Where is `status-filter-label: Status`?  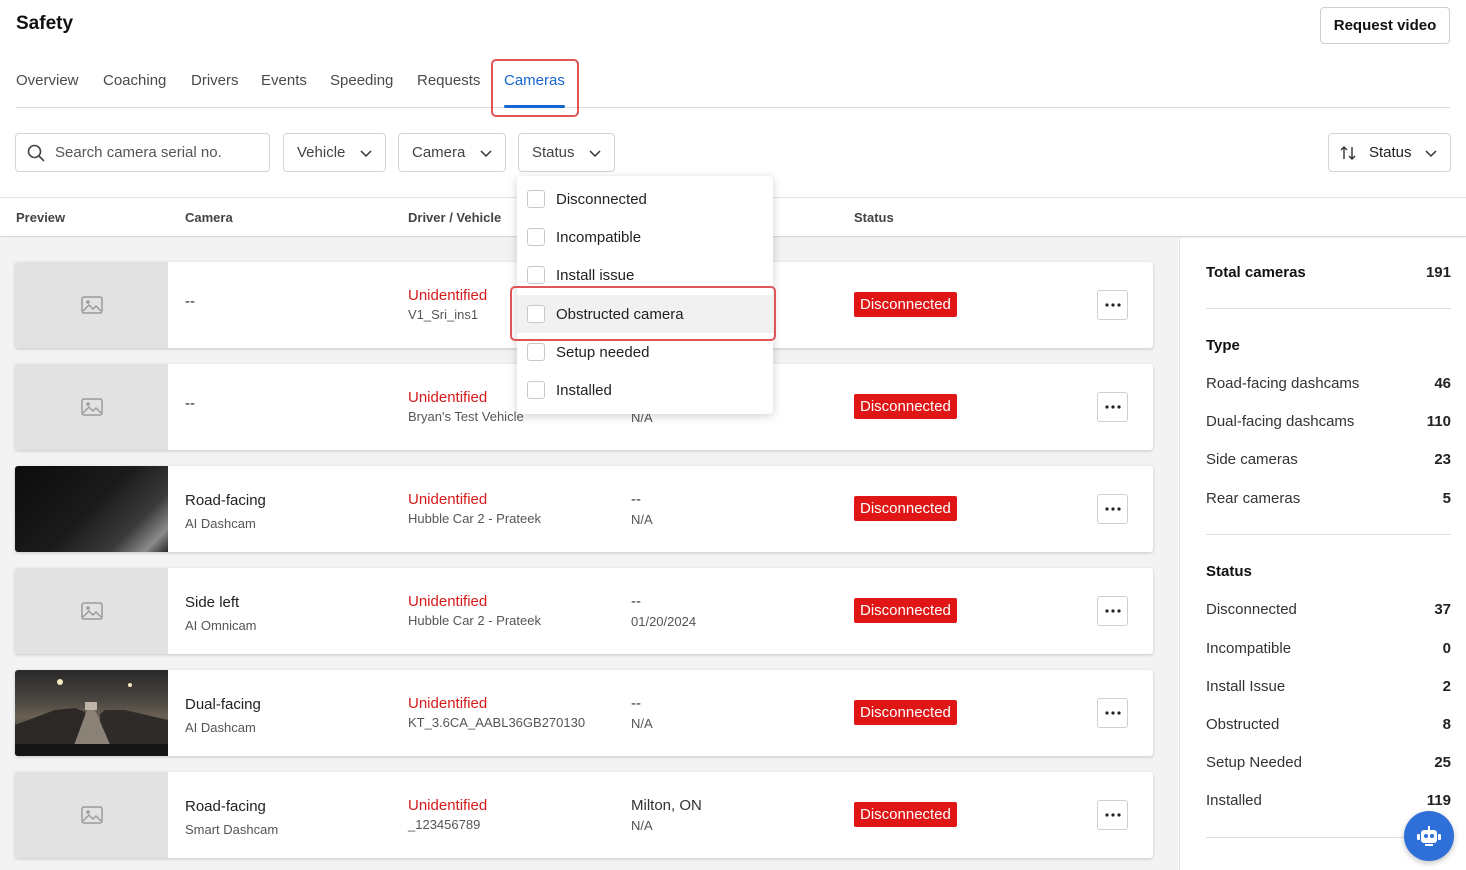 status-filter-label: Status is located at coordinates (553, 152).